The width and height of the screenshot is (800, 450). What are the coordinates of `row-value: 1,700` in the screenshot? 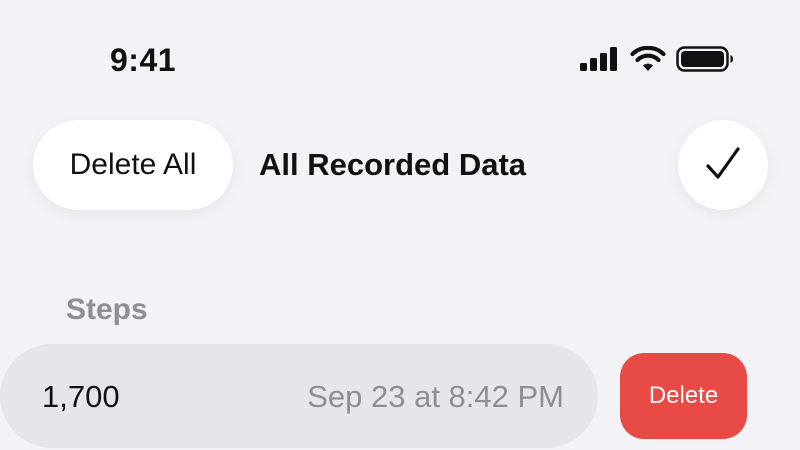 It's located at (81, 396).